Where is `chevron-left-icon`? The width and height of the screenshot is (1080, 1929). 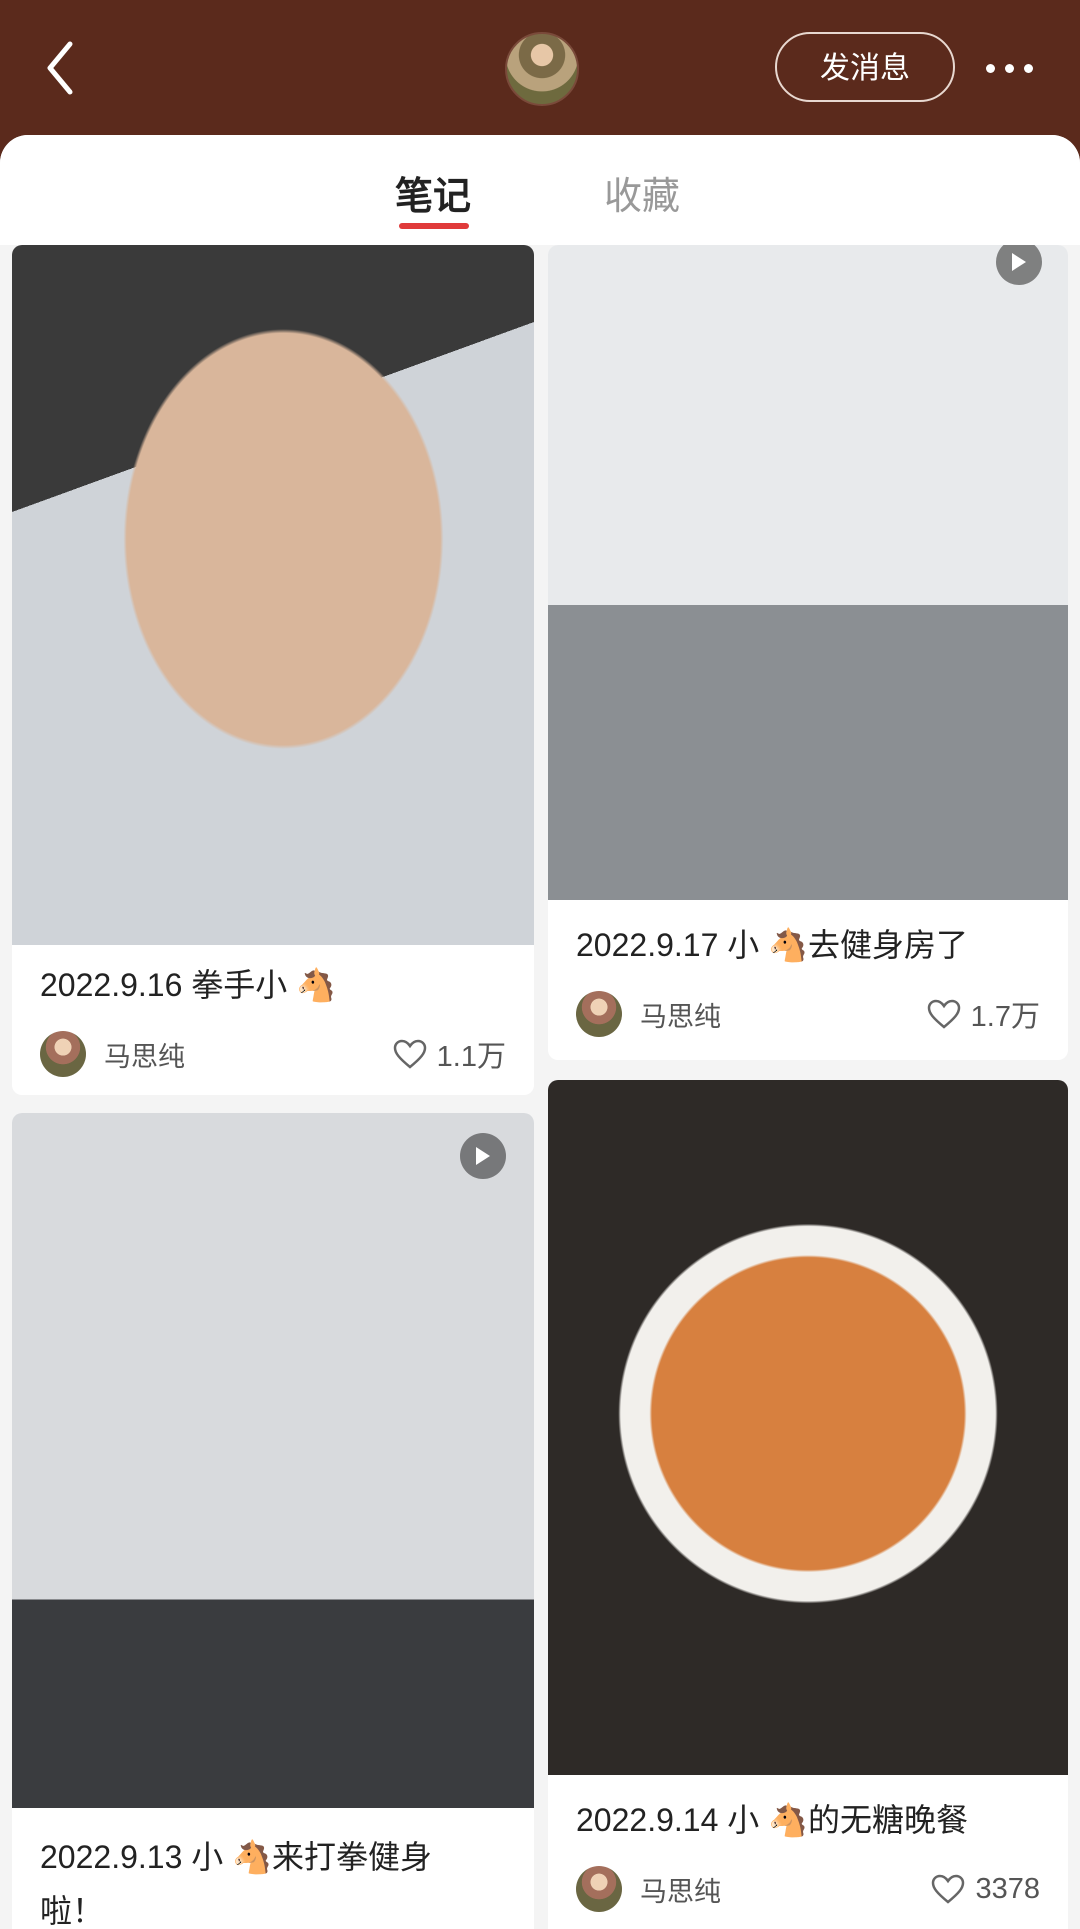 chevron-left-icon is located at coordinates (62, 68).